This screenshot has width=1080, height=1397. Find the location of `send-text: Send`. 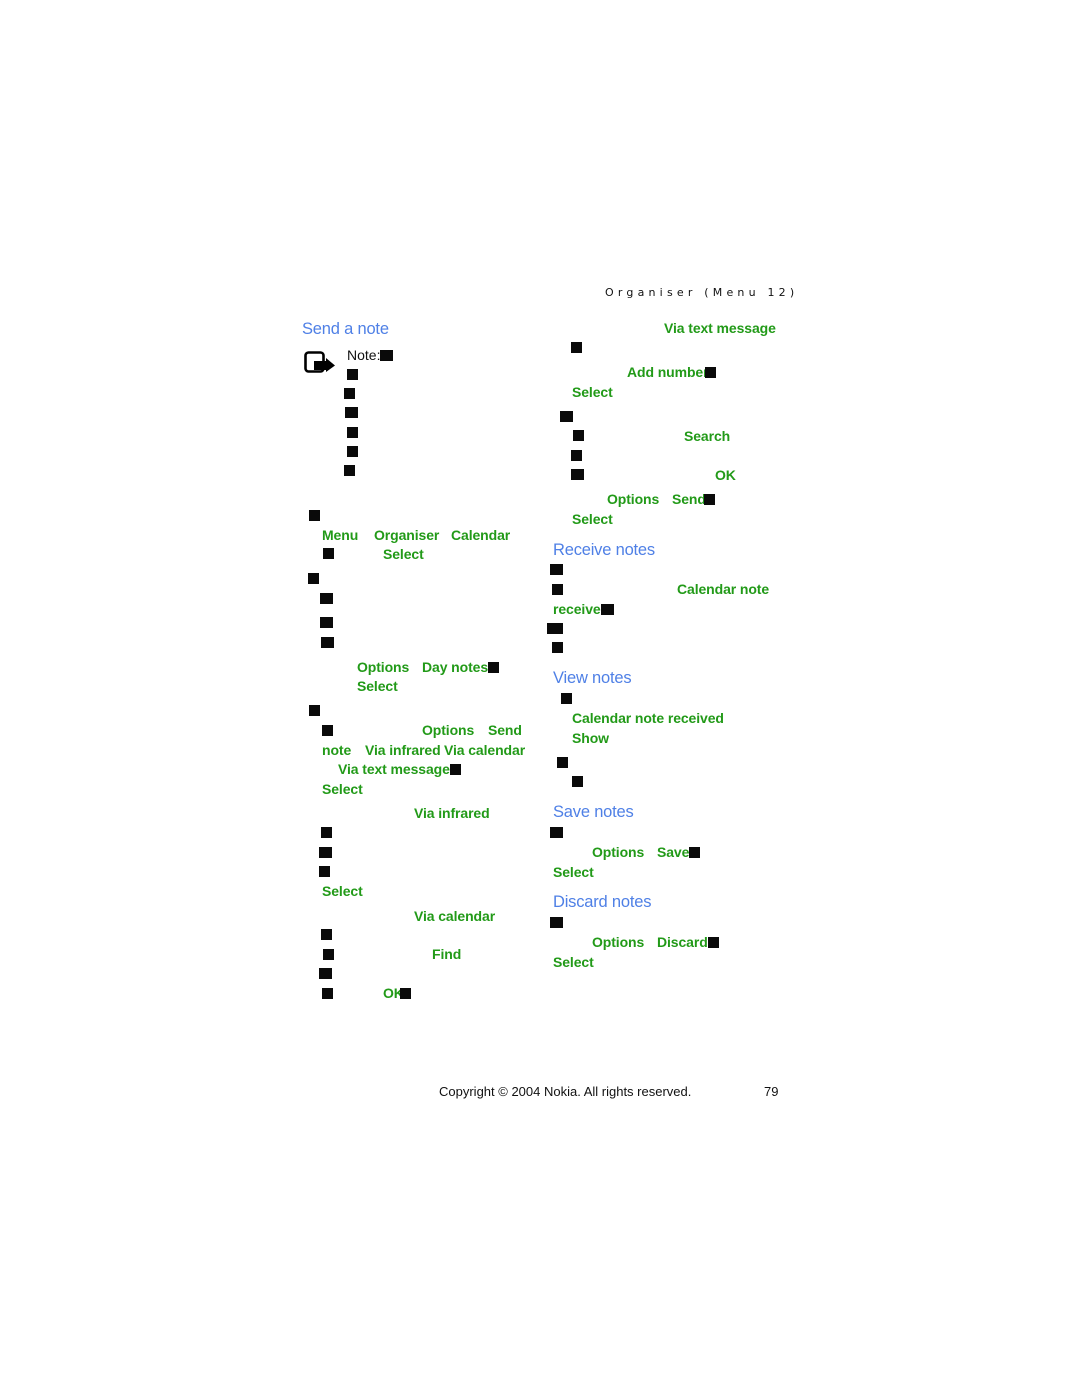

send-text: Send is located at coordinates (689, 499).